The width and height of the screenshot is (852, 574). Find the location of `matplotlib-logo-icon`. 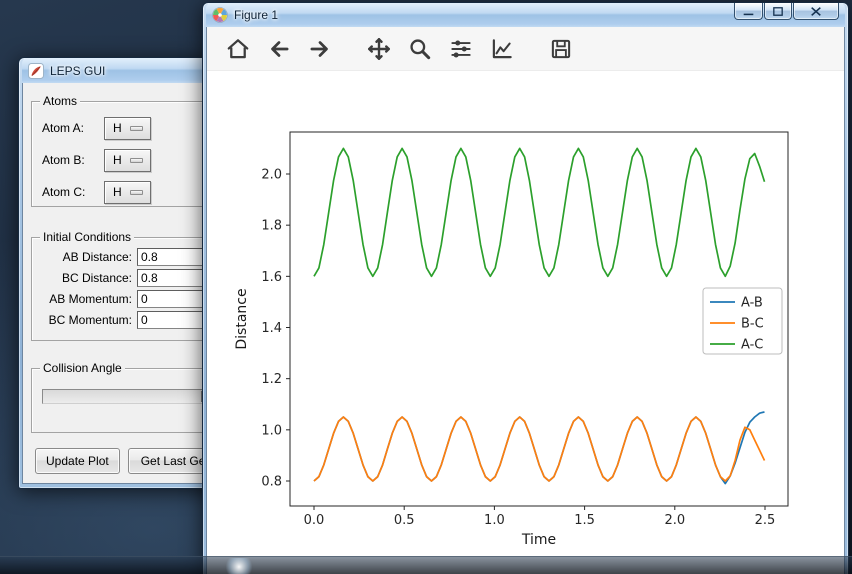

matplotlib-logo-icon is located at coordinates (220, 15).